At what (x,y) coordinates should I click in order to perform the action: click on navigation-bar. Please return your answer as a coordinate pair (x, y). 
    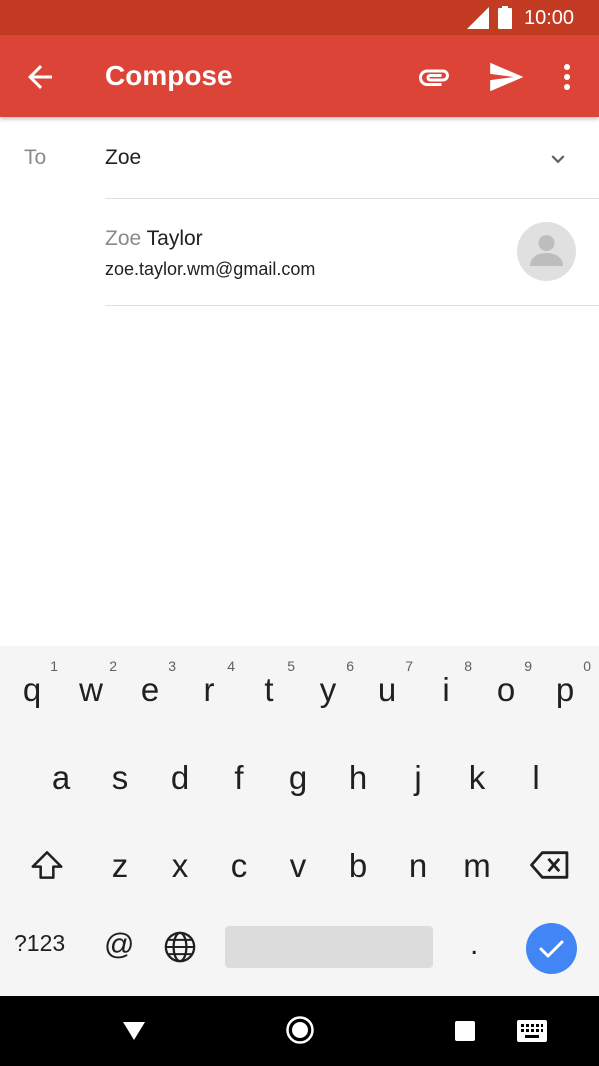
    Looking at the image, I should click on (299, 1031).